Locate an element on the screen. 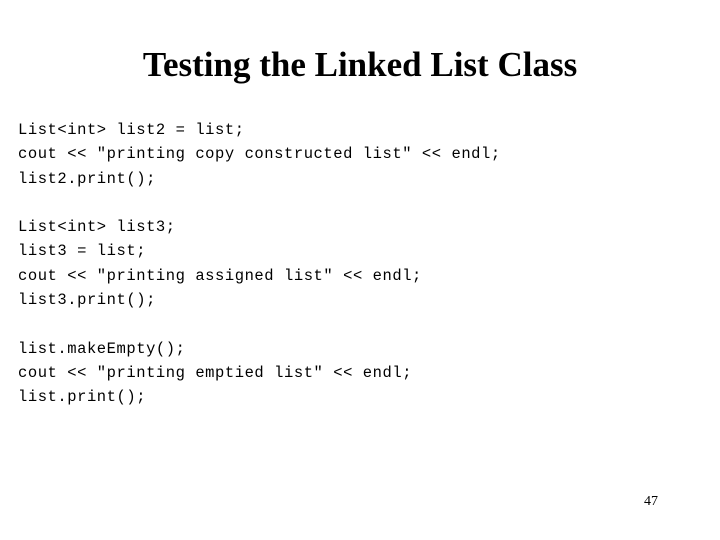  code-line: list.print(); is located at coordinates (82, 397).